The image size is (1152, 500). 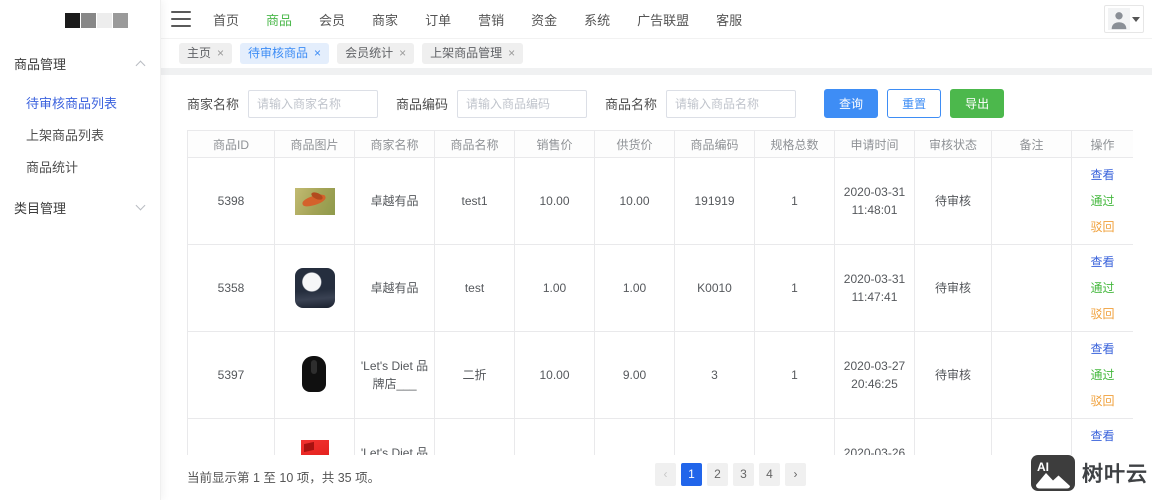 I want to click on user-avatar-button, so click(x=1124, y=19).